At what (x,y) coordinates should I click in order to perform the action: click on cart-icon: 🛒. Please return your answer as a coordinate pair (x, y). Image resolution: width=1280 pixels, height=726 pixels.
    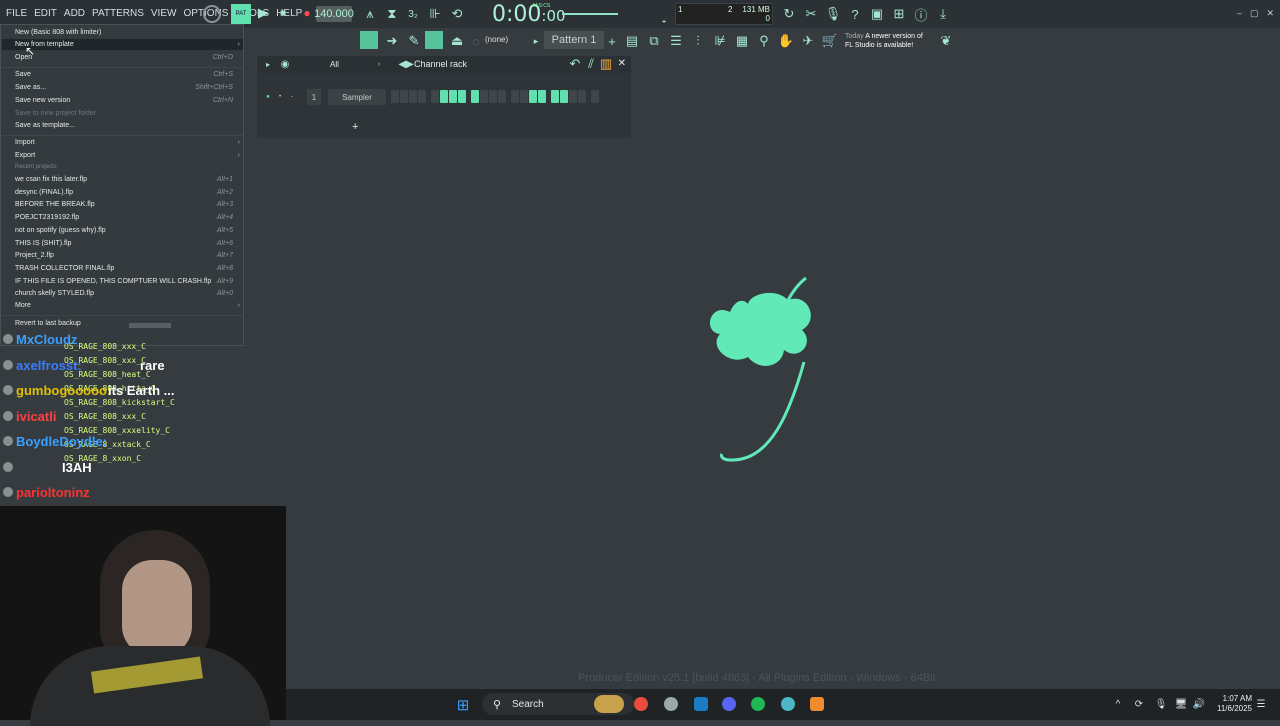
    Looking at the image, I should click on (830, 41).